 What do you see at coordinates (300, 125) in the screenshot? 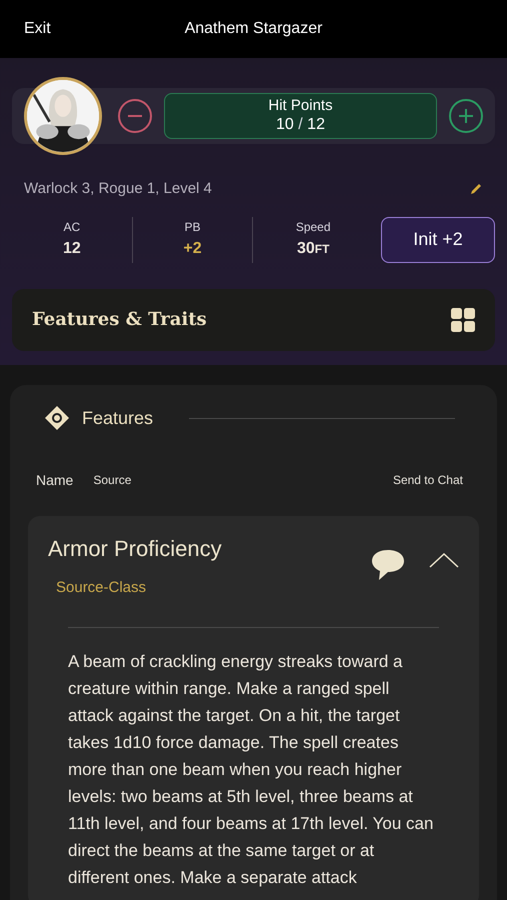
I see `hit-points-value: 10 / 12` at bounding box center [300, 125].